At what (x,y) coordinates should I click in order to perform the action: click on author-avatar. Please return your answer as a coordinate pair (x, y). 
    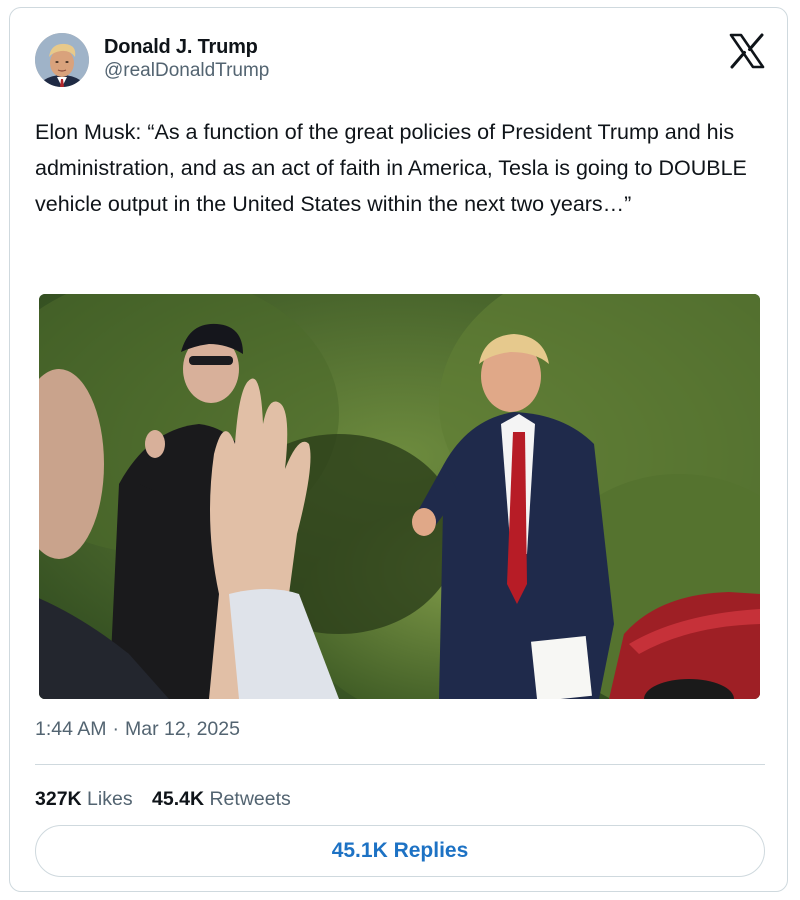
    Looking at the image, I should click on (62, 60).